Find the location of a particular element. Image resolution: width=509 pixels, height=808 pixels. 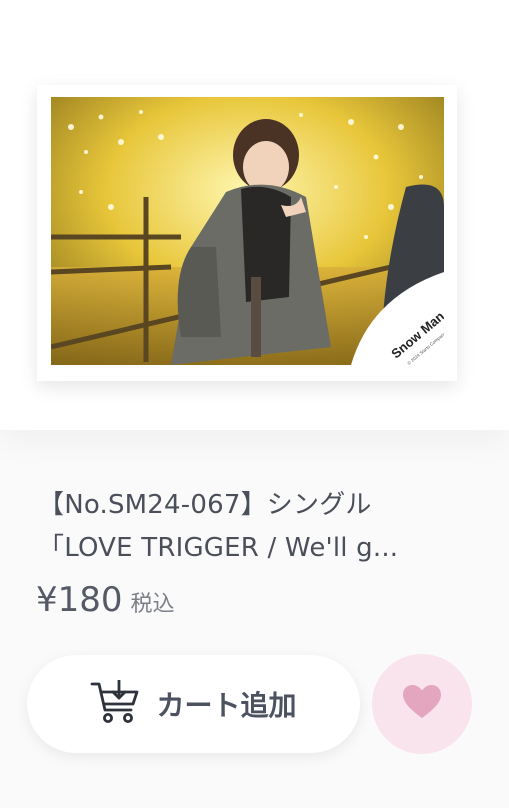

price-row: ¥180 税込 is located at coordinates (105, 600).